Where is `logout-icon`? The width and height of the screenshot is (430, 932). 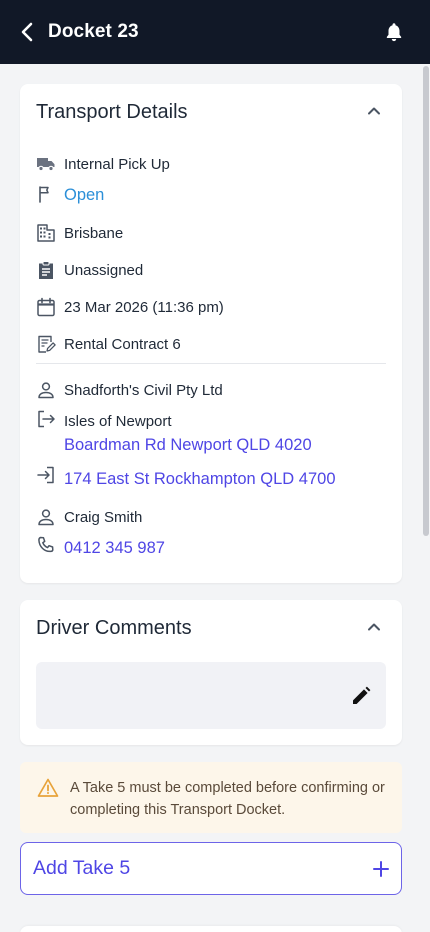
logout-icon is located at coordinates (46, 419).